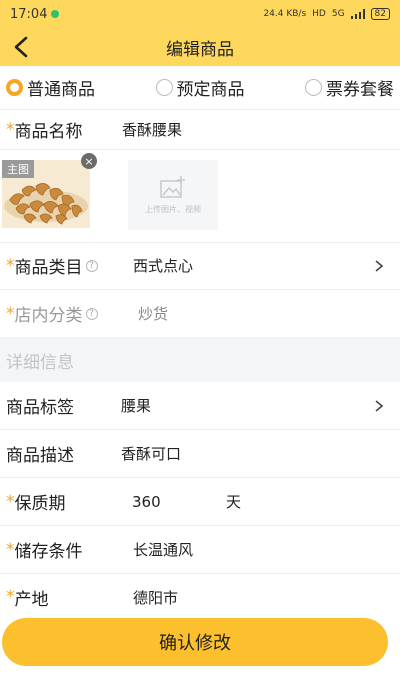 The width and height of the screenshot is (400, 690). I want to click on description-value: 香酥可口, so click(151, 453).